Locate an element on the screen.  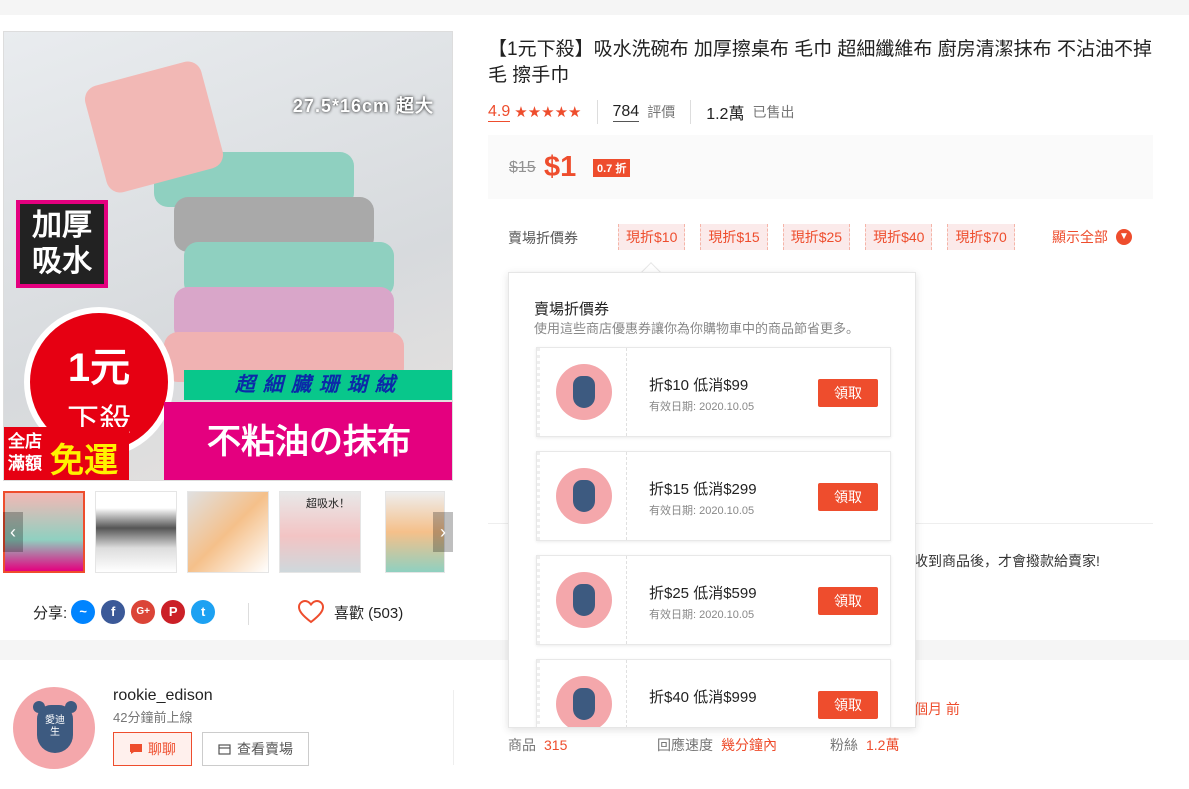
reviews-count: 784 is located at coordinates (626, 112).